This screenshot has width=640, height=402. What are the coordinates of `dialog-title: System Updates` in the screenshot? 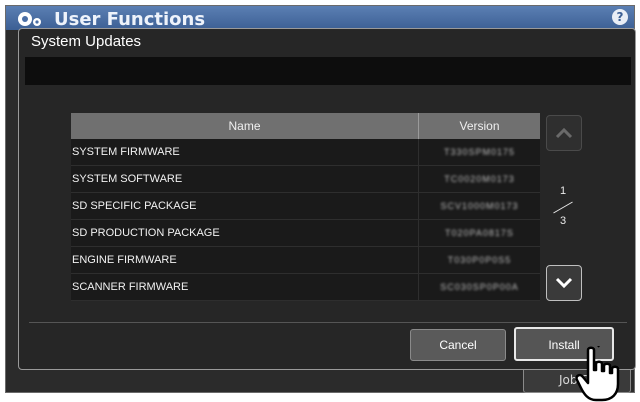 It's located at (86, 41).